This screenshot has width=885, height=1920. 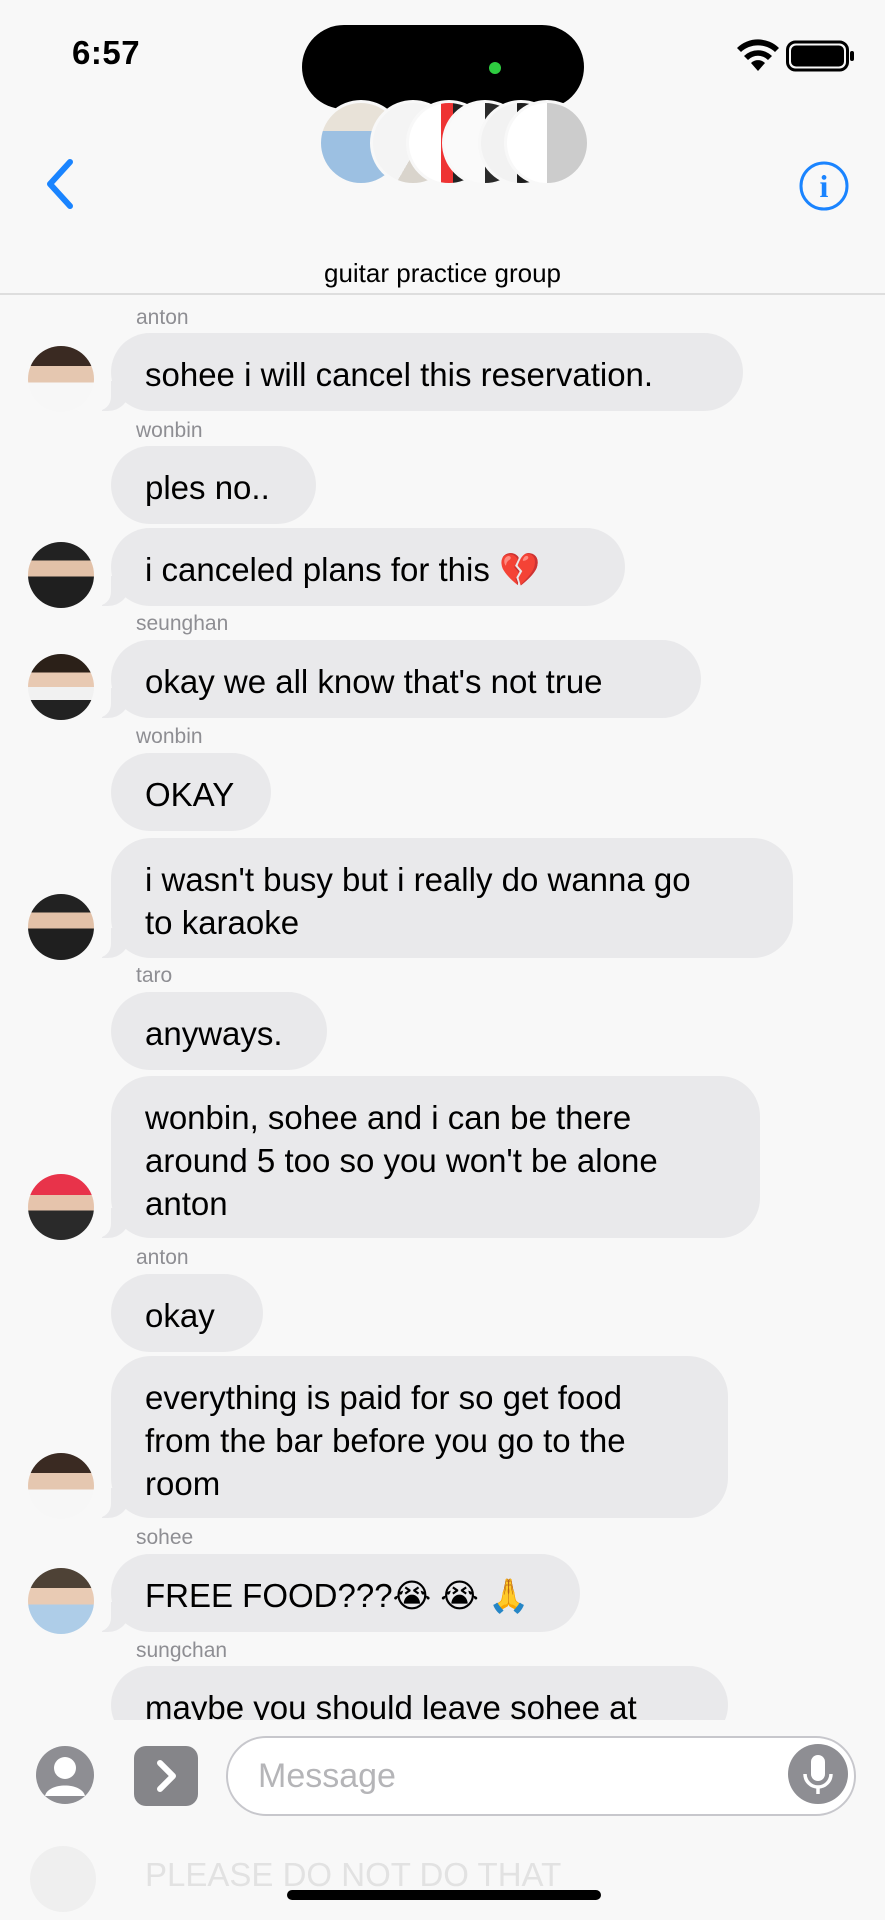 I want to click on message-bubble: maybe you should leave sohee at, so click(x=419, y=1693).